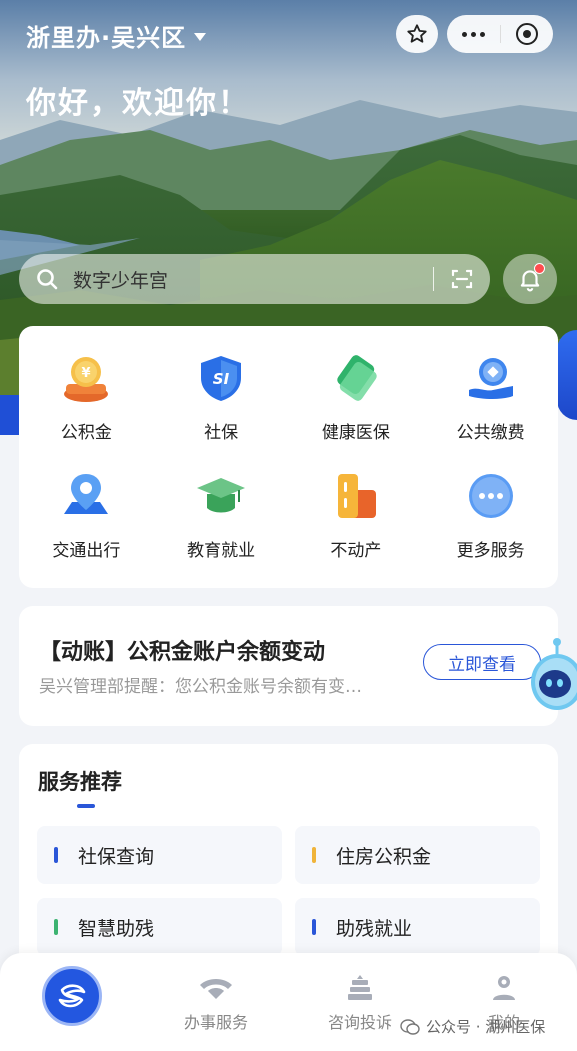  Describe the element at coordinates (410, 1026) in the screenshot. I see `wechat-icon` at that location.